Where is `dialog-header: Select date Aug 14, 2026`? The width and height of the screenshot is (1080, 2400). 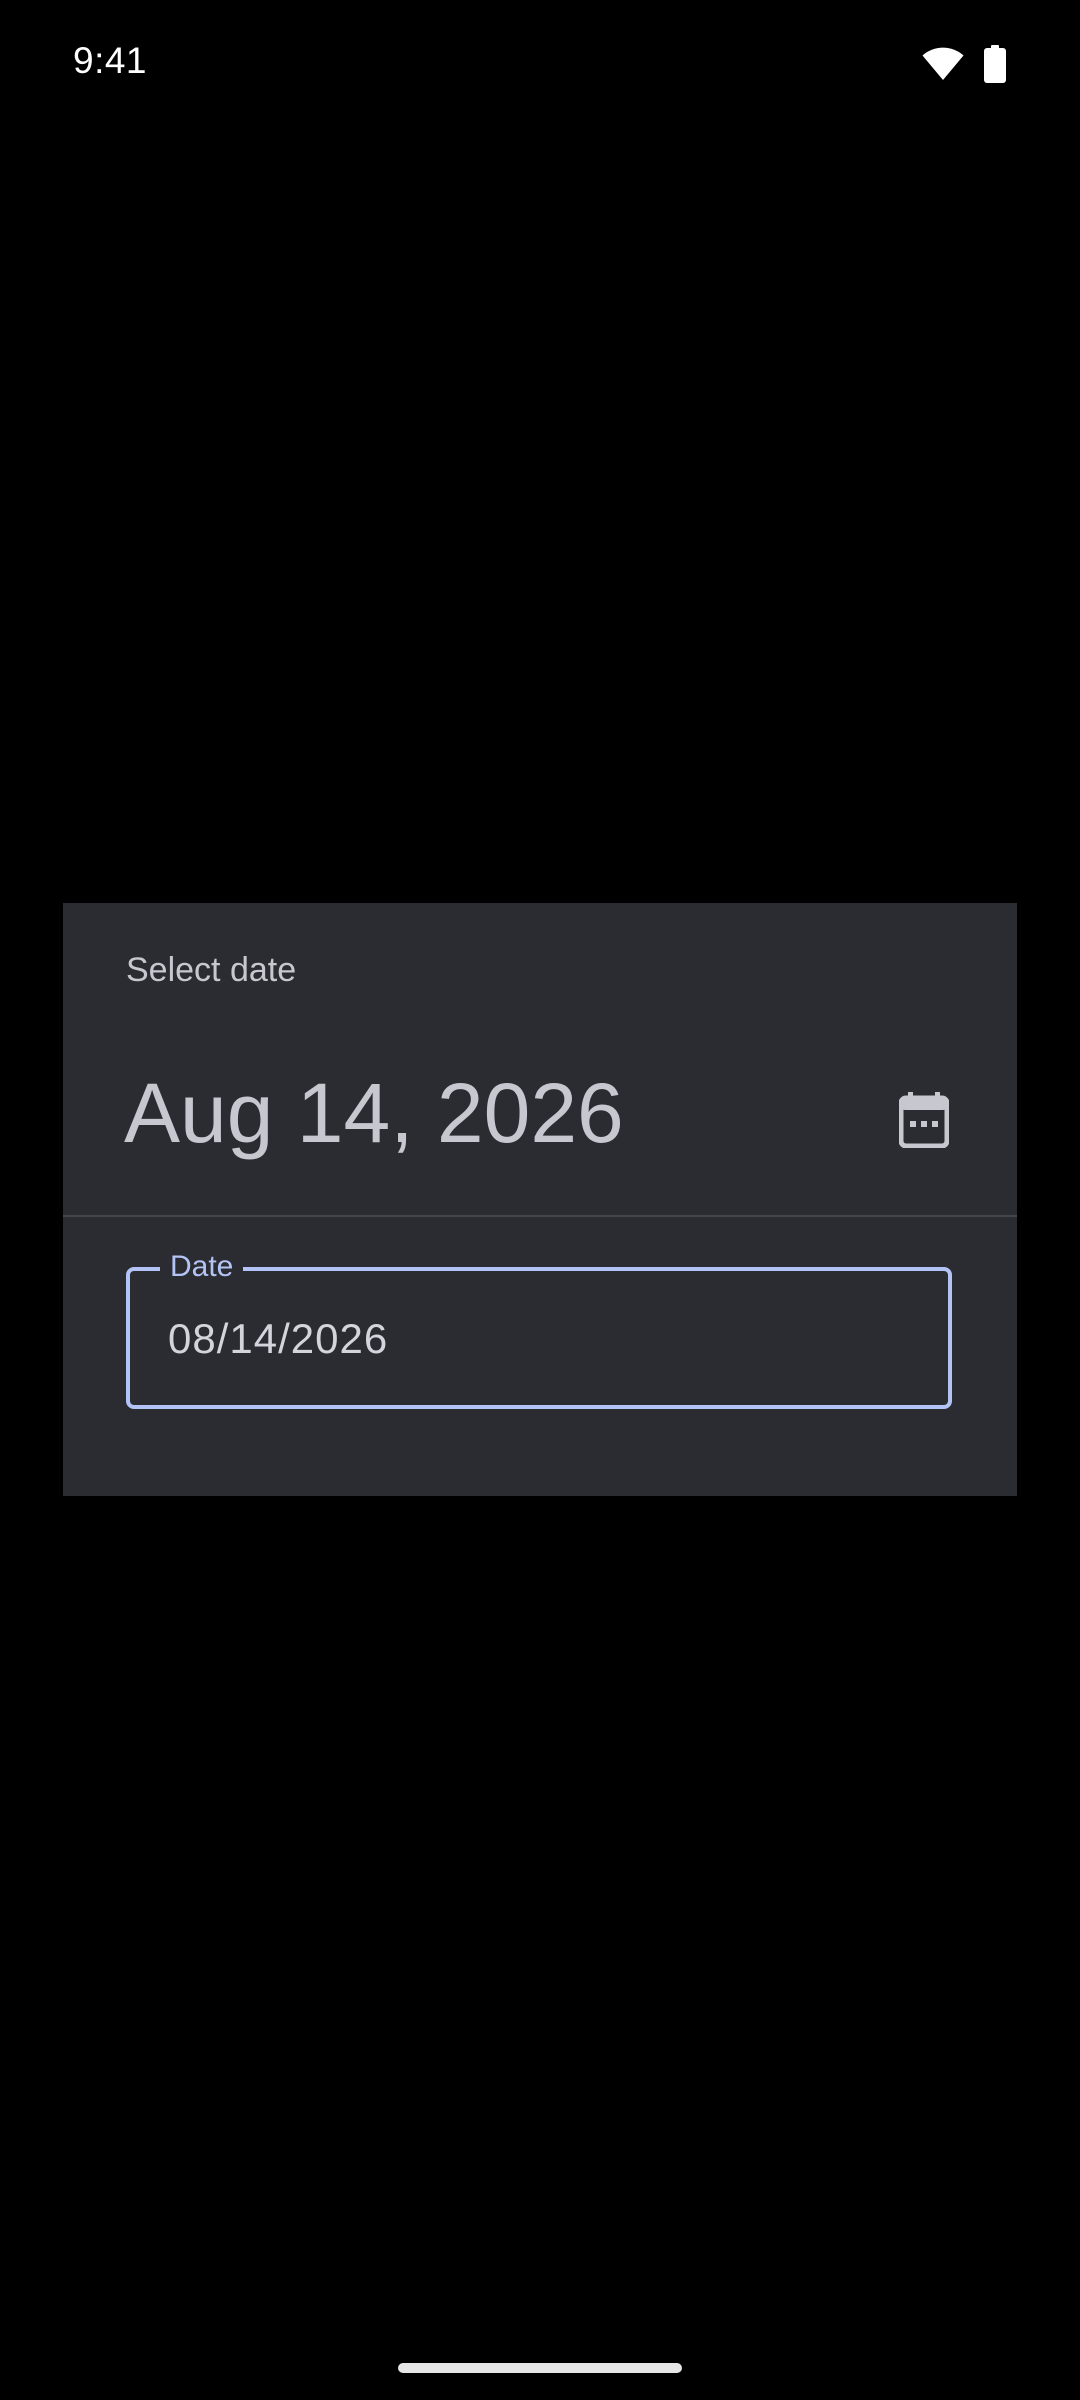
dialog-header: Select date Aug 14, 2026 is located at coordinates (540, 1059).